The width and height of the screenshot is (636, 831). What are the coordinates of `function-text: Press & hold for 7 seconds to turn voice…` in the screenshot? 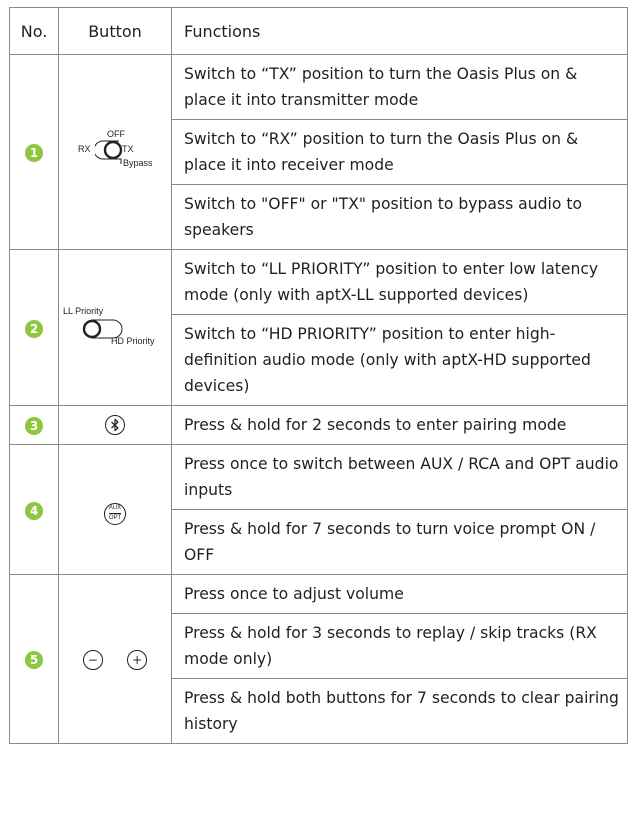 It's located at (399, 542).